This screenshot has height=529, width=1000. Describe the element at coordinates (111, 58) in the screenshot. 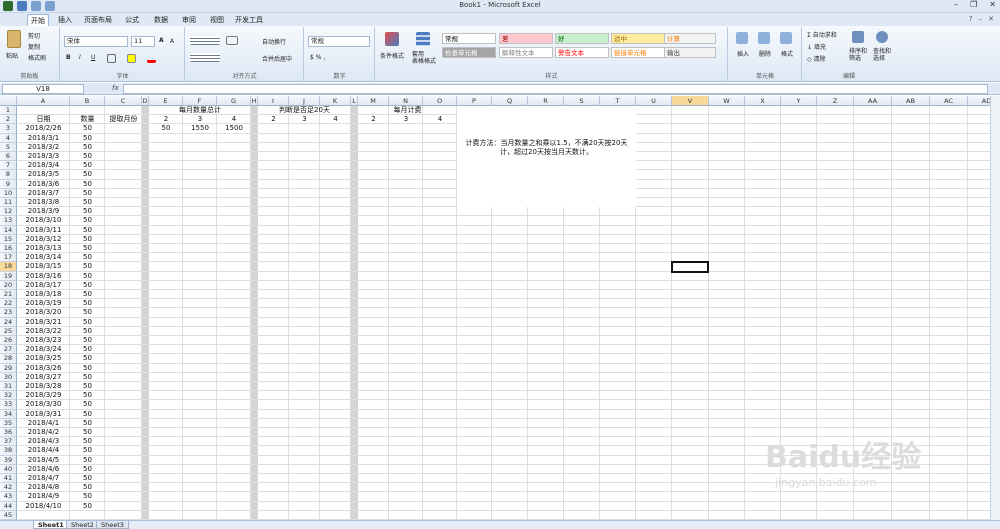

I see `borders-icon` at that location.